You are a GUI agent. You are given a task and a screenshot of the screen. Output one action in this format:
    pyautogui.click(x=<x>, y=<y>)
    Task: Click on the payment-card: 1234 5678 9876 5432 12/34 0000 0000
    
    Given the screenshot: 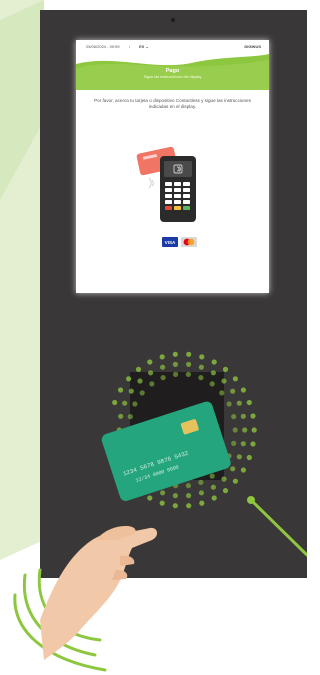 What is the action you would take?
    pyautogui.click(x=166, y=451)
    